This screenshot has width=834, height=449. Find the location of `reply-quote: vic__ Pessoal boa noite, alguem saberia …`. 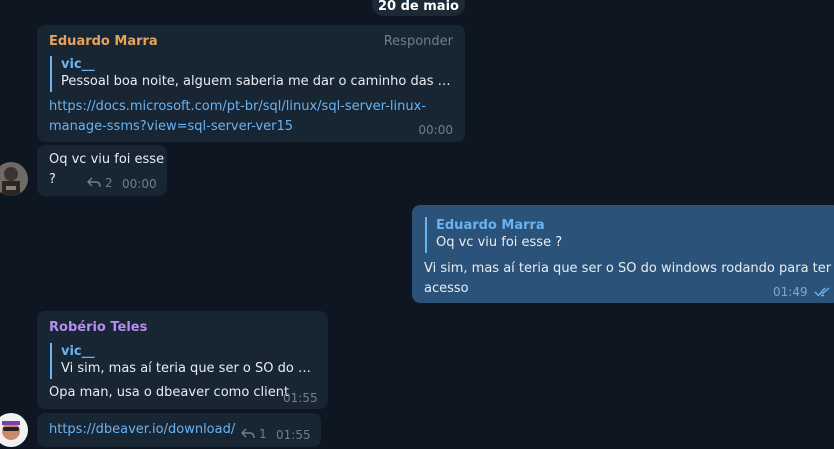

reply-quote: vic__ Pessoal boa noite, alguem saberia … is located at coordinates (252, 74).